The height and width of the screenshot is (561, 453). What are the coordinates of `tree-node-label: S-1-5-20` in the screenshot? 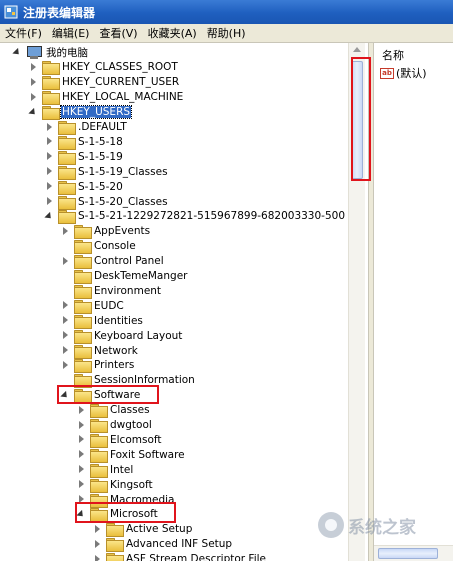 It's located at (100, 186).